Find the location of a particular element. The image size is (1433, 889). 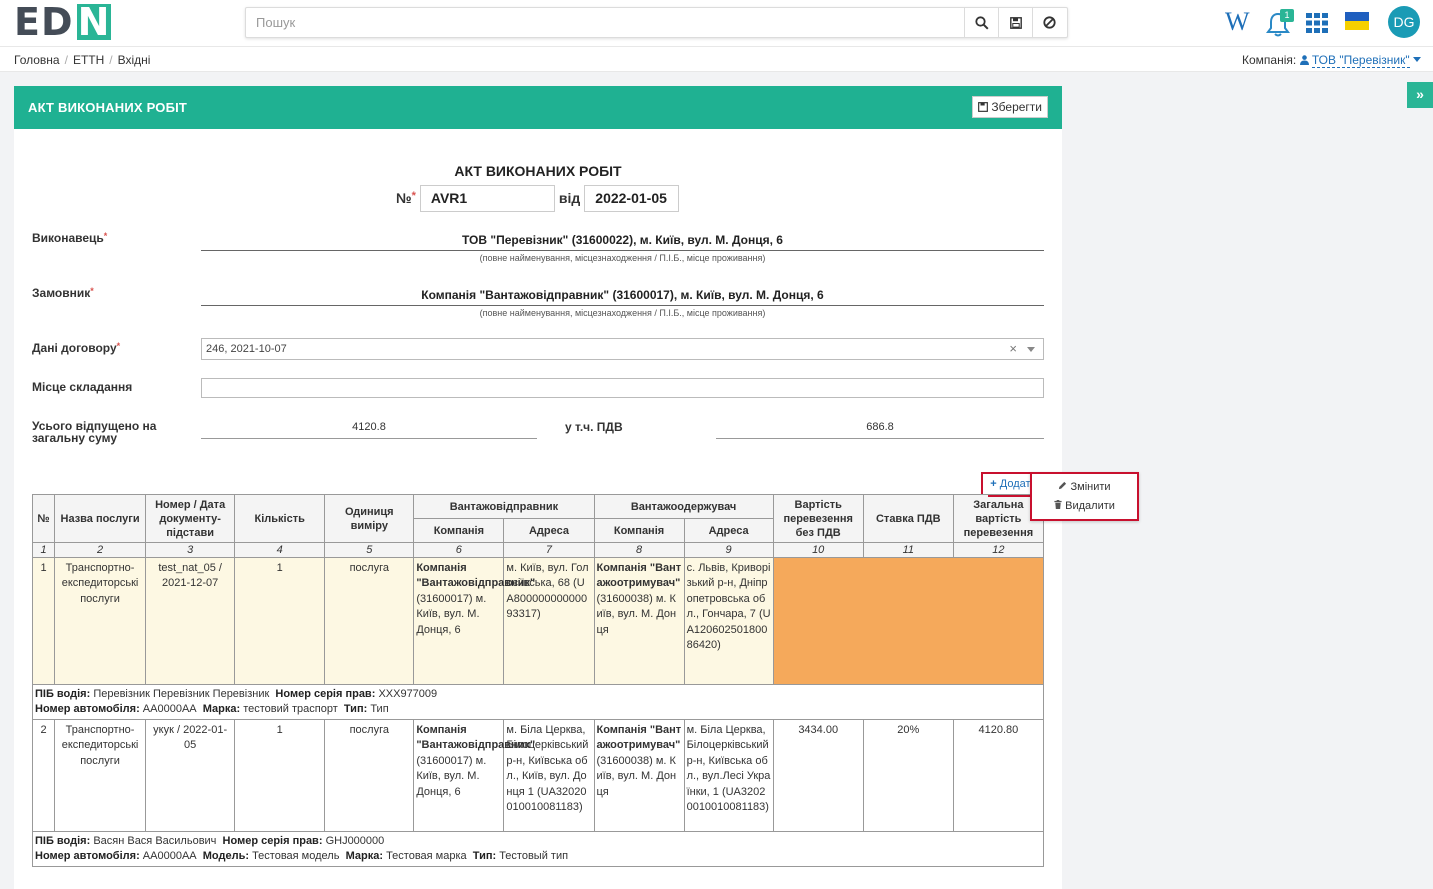

row-qty: 1 is located at coordinates (280, 621).